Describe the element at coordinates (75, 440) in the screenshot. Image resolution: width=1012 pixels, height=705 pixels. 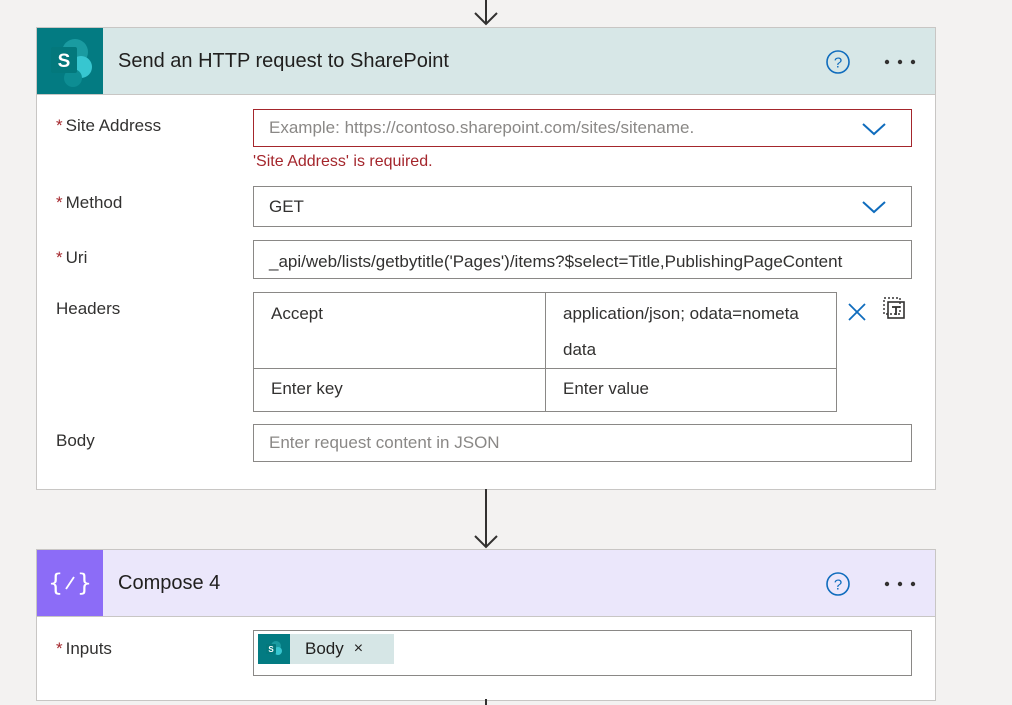
I see `body-label: Body` at that location.